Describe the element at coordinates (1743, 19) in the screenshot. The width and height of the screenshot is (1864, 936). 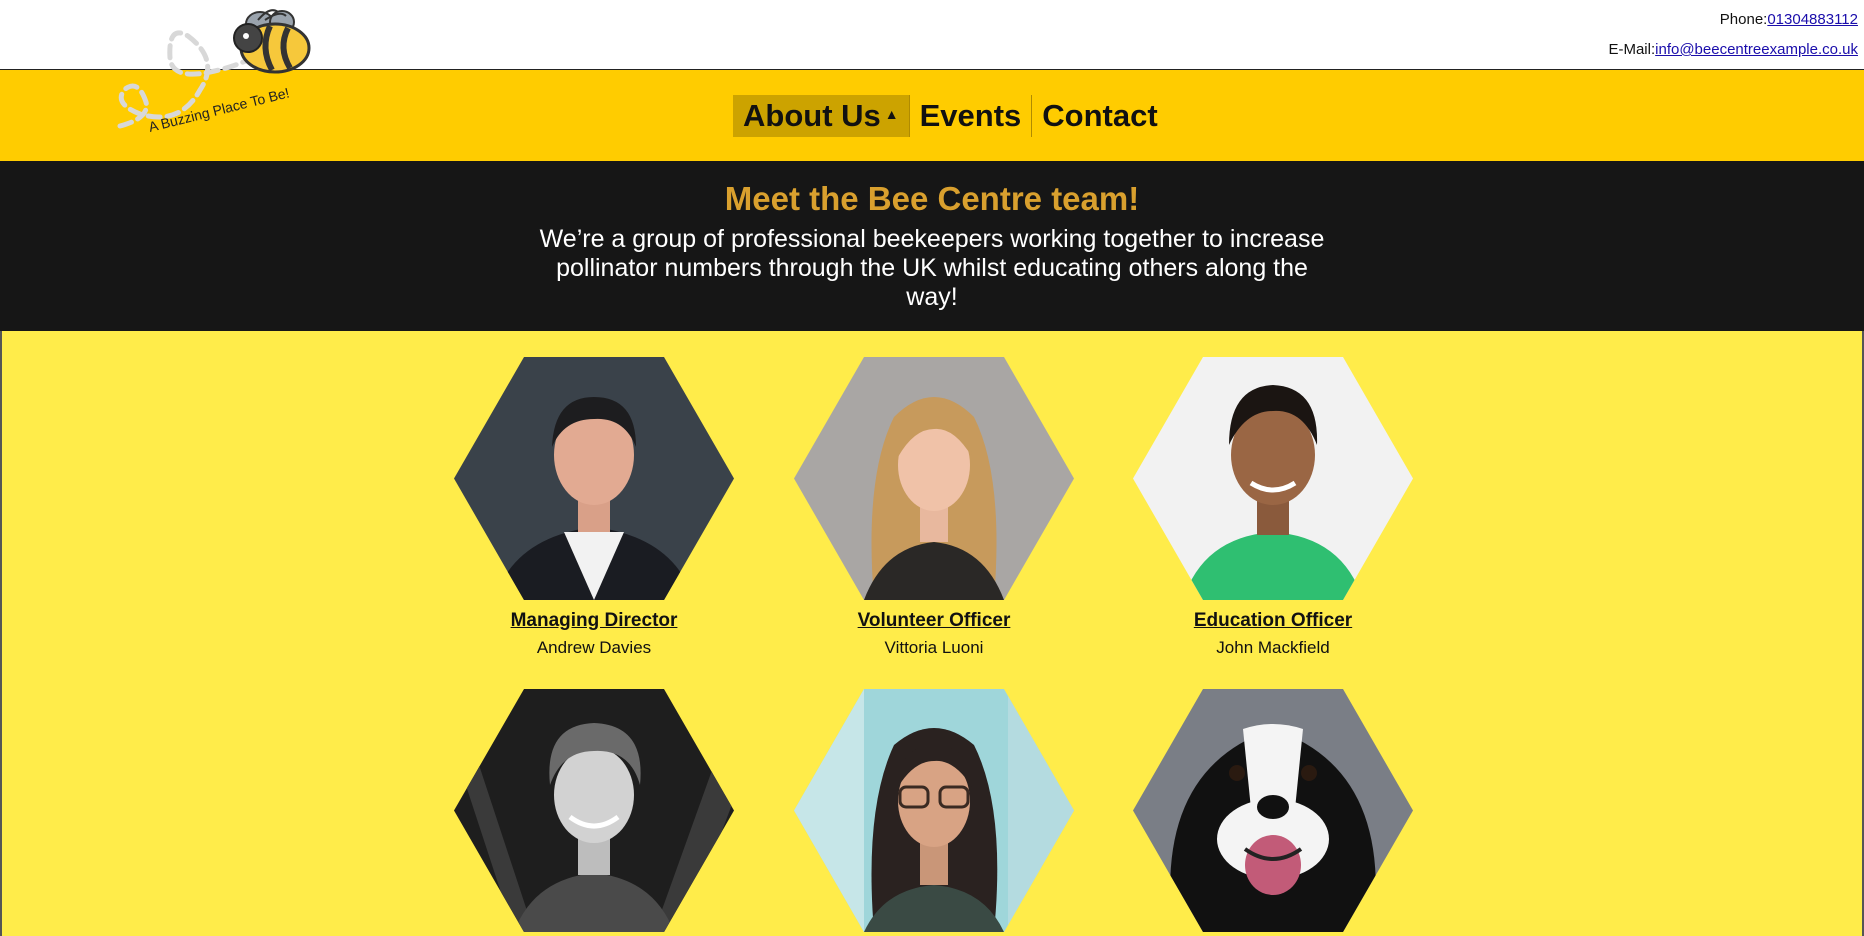
I see `phone-label: Phone:` at that location.